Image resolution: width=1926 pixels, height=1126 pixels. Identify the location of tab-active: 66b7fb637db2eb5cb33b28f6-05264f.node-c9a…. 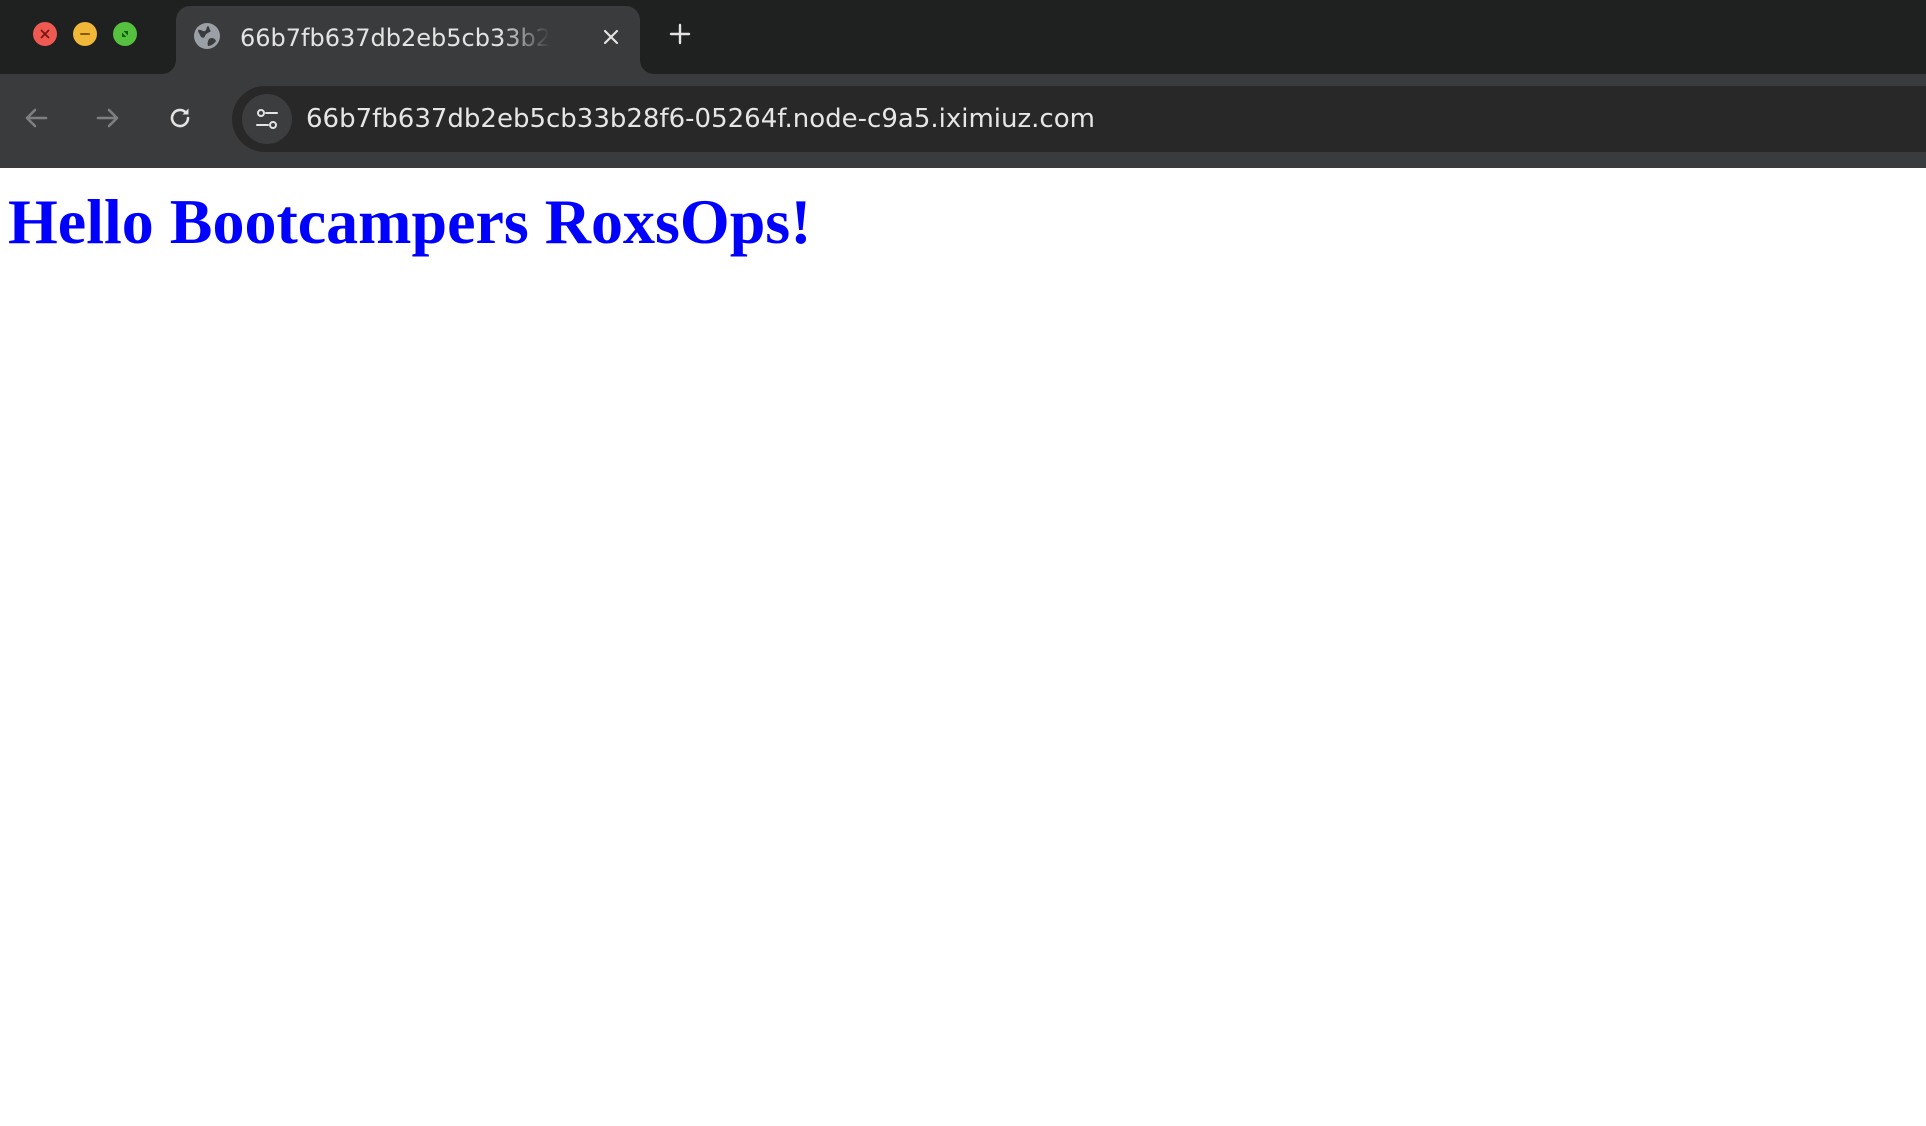
(408, 40).